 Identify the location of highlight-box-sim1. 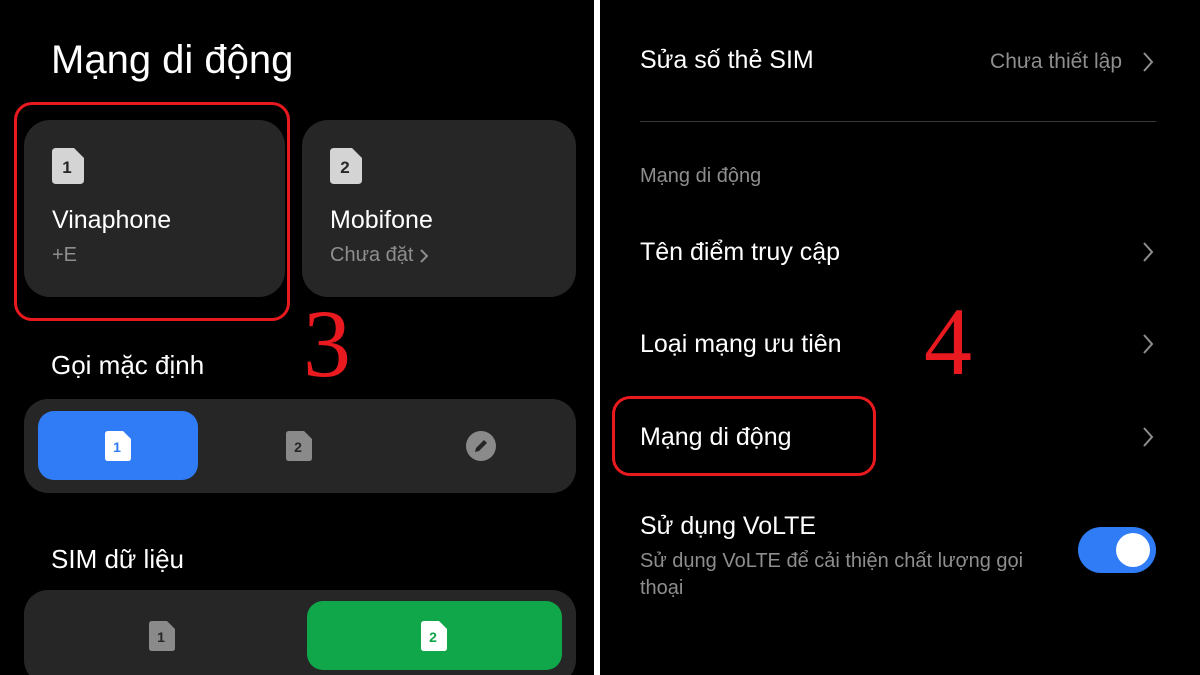
(152, 211).